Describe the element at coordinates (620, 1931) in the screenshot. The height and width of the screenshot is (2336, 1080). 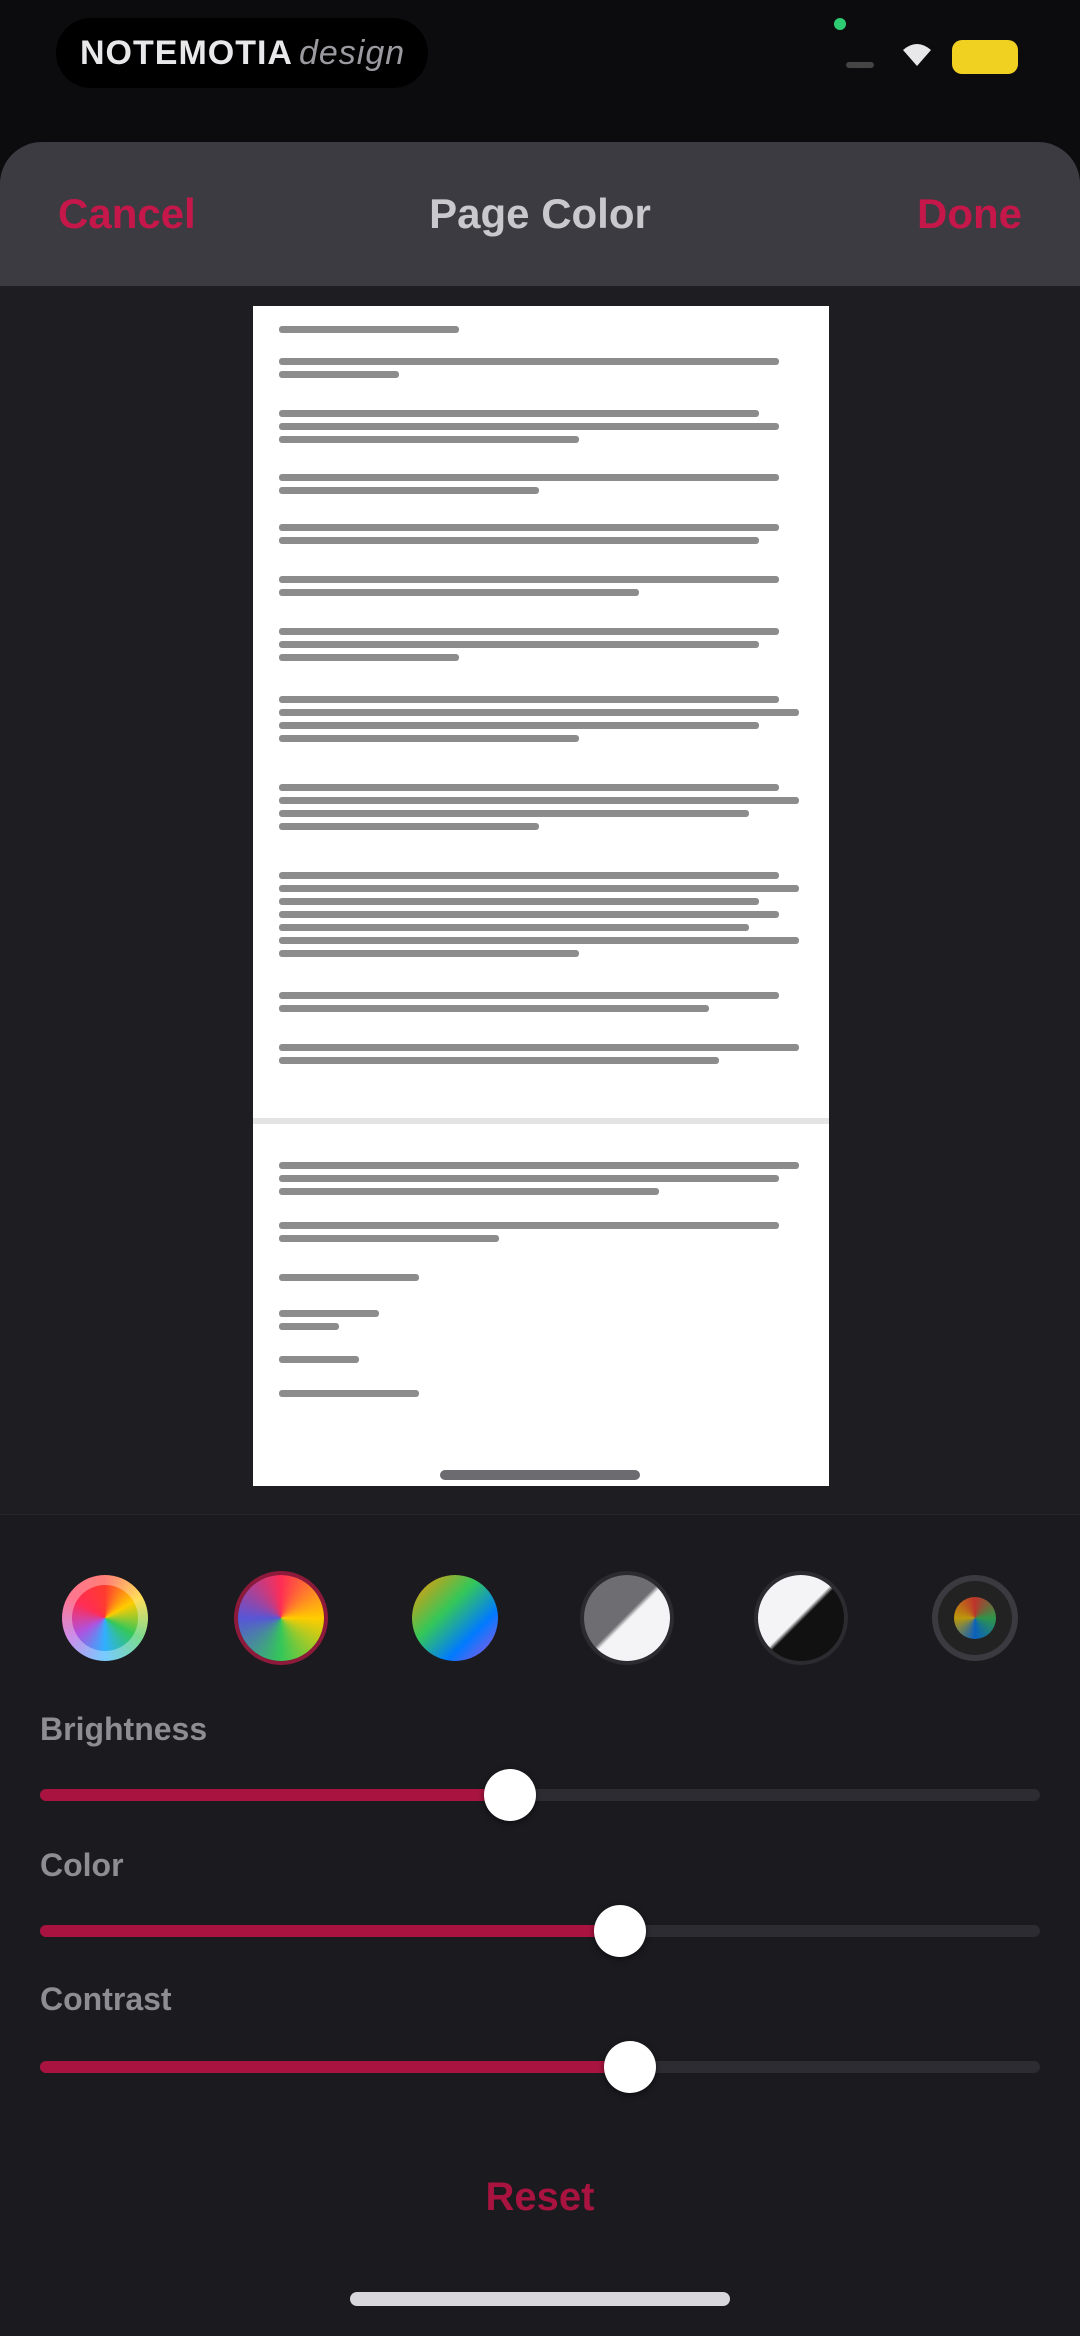
I see `color-slider-thumb` at that location.